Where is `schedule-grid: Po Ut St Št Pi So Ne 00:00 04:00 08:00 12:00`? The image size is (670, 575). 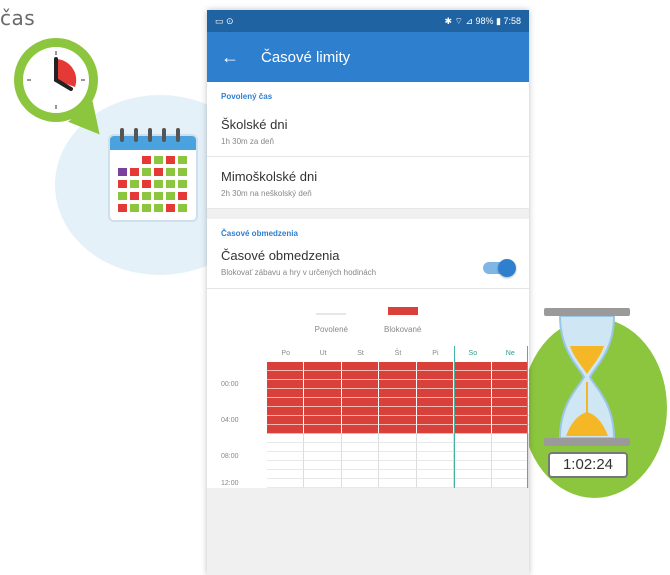
schedule-grid: Po Ut St Št Pi So Ne 00:00 04:00 08:00 12:00 is located at coordinates (375, 417).